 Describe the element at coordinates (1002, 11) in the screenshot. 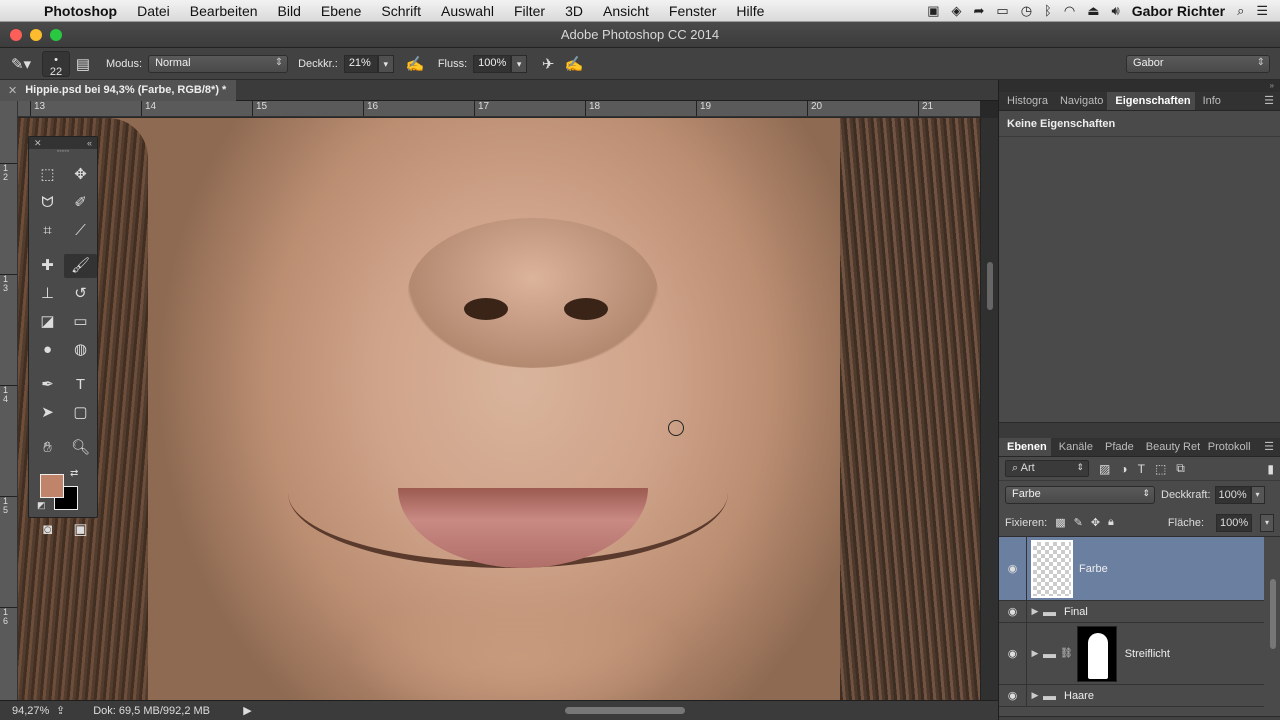

I see `airplay-icon: ▭` at that location.